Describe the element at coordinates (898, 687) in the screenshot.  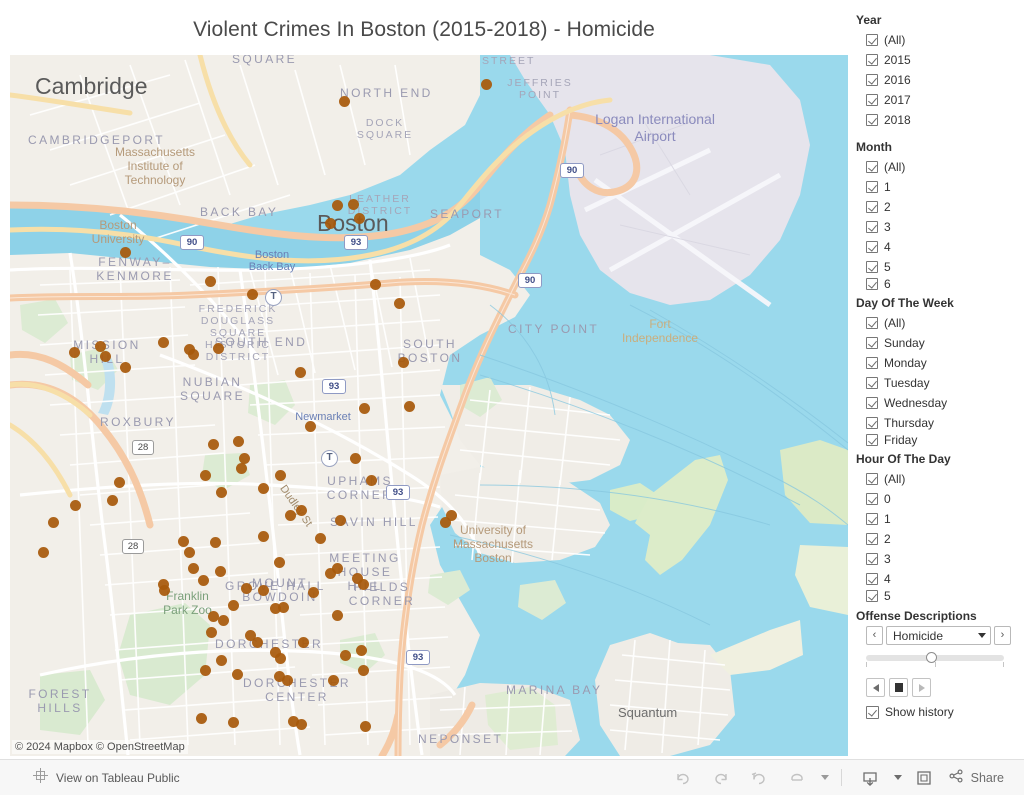
I see `stop-button` at that location.